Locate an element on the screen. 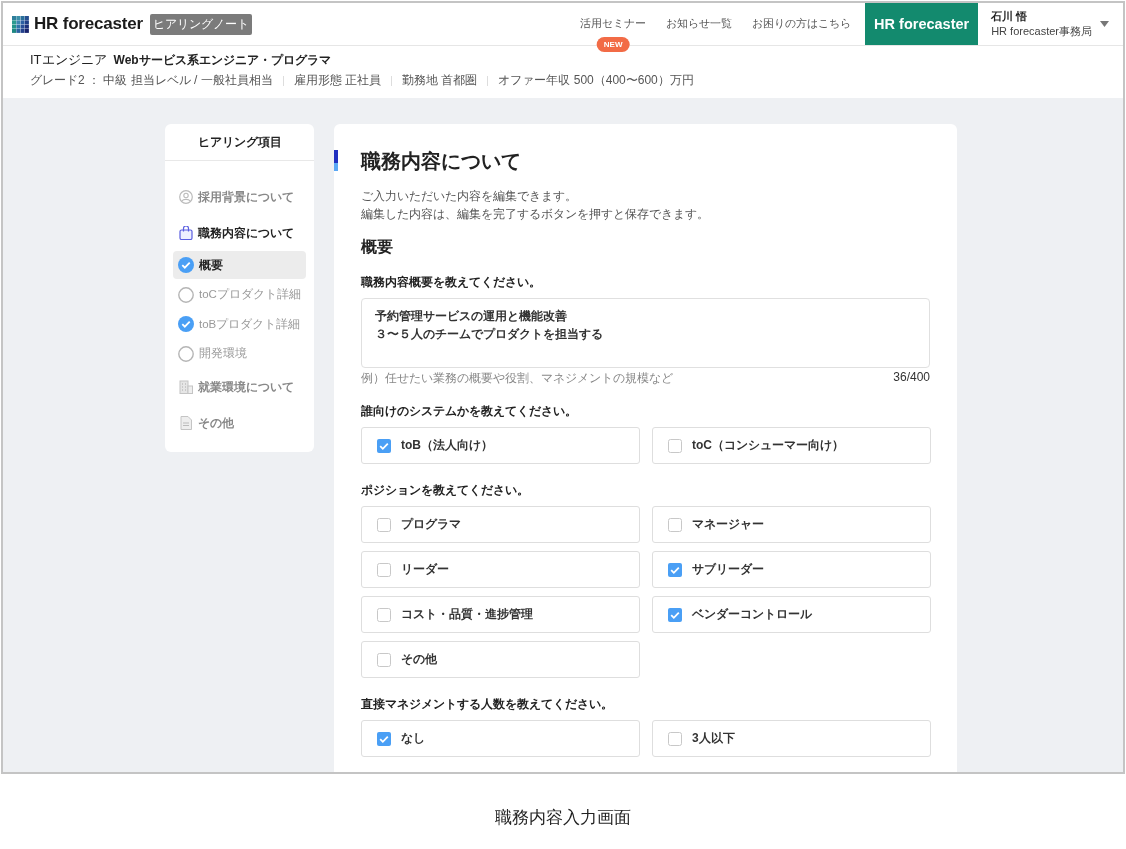  option-card: プログラマ is located at coordinates (500, 524).